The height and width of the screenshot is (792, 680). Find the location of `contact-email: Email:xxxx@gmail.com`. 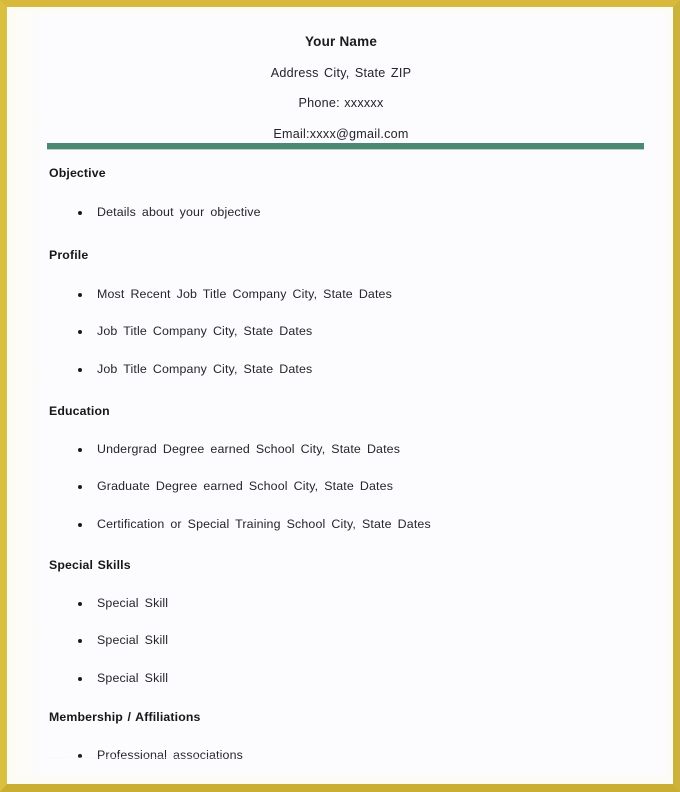

contact-email: Email:xxxx@gmail.com is located at coordinates (341, 133).